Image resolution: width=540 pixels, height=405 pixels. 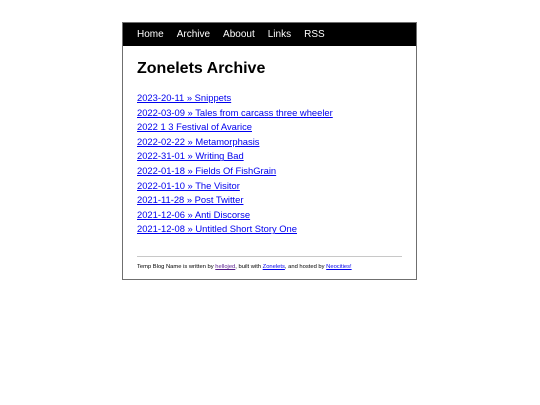 I want to click on footer-text: , and hosted by, so click(x=305, y=266).